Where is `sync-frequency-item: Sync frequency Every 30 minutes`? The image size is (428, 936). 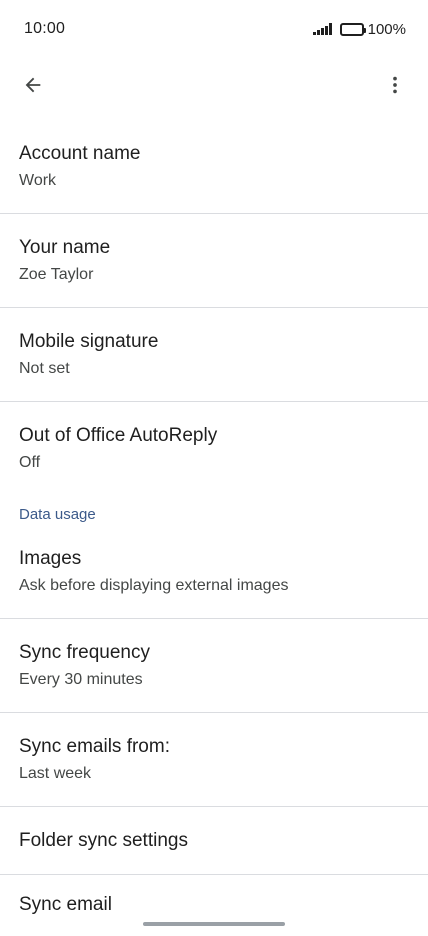
sync-frequency-item: Sync frequency Every 30 minutes is located at coordinates (214, 665).